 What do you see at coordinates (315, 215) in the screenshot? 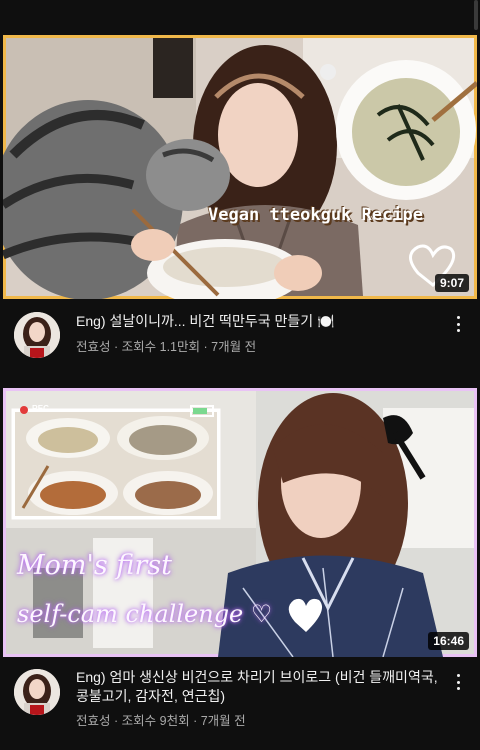
I see `thumbnail-overlay-text: Vegan tteokguk Recipe` at bounding box center [315, 215].